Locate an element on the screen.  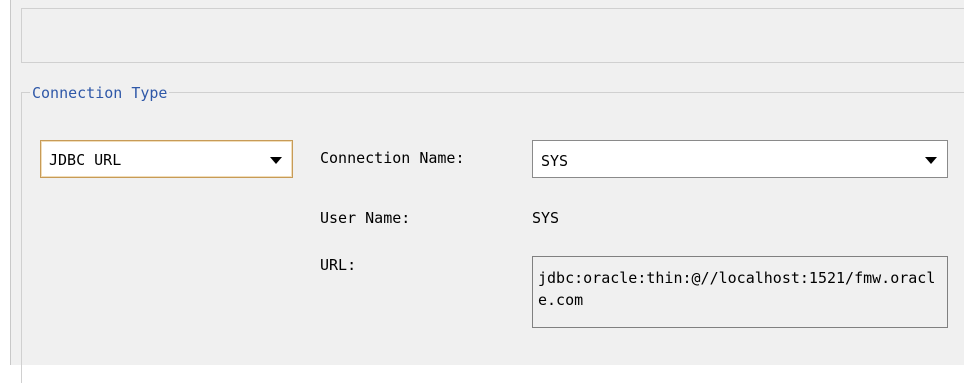
top-section-box is located at coordinates (492, 35).